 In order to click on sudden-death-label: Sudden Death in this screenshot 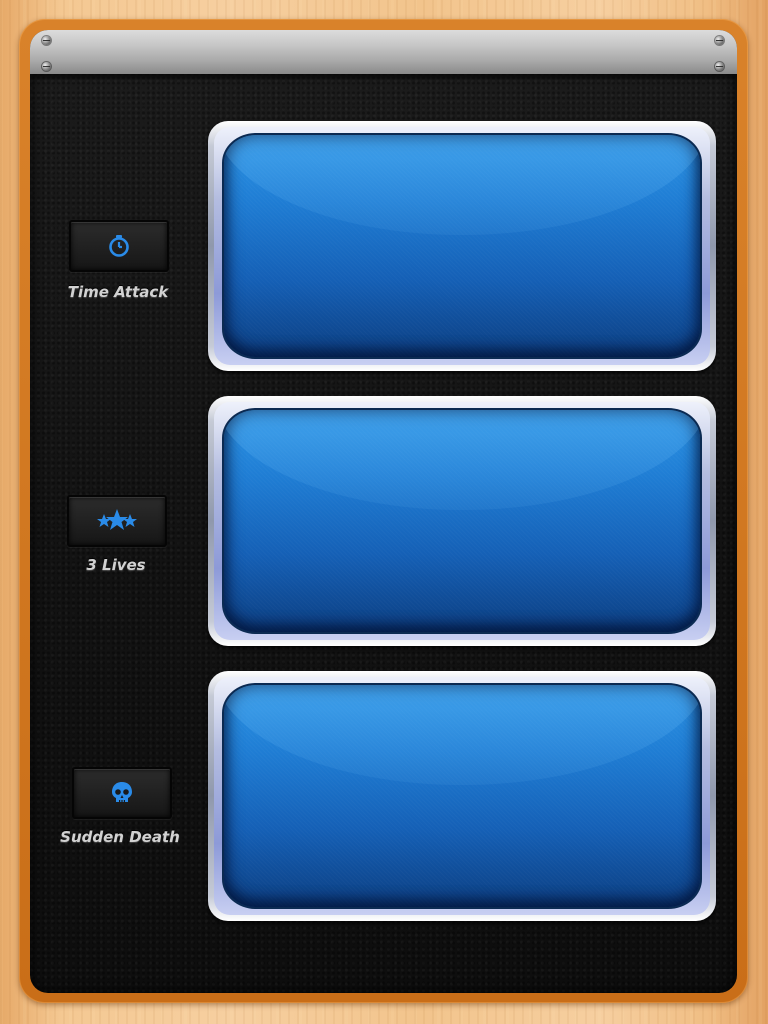, I will do `click(120, 837)`.